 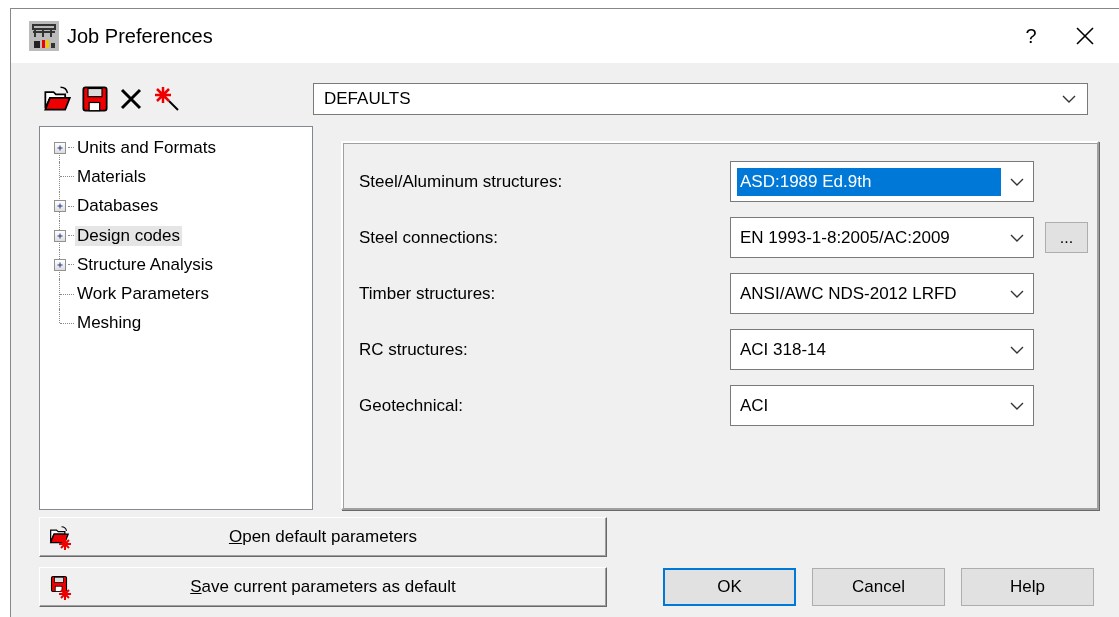 I want to click on app-icon, so click(x=44, y=36).